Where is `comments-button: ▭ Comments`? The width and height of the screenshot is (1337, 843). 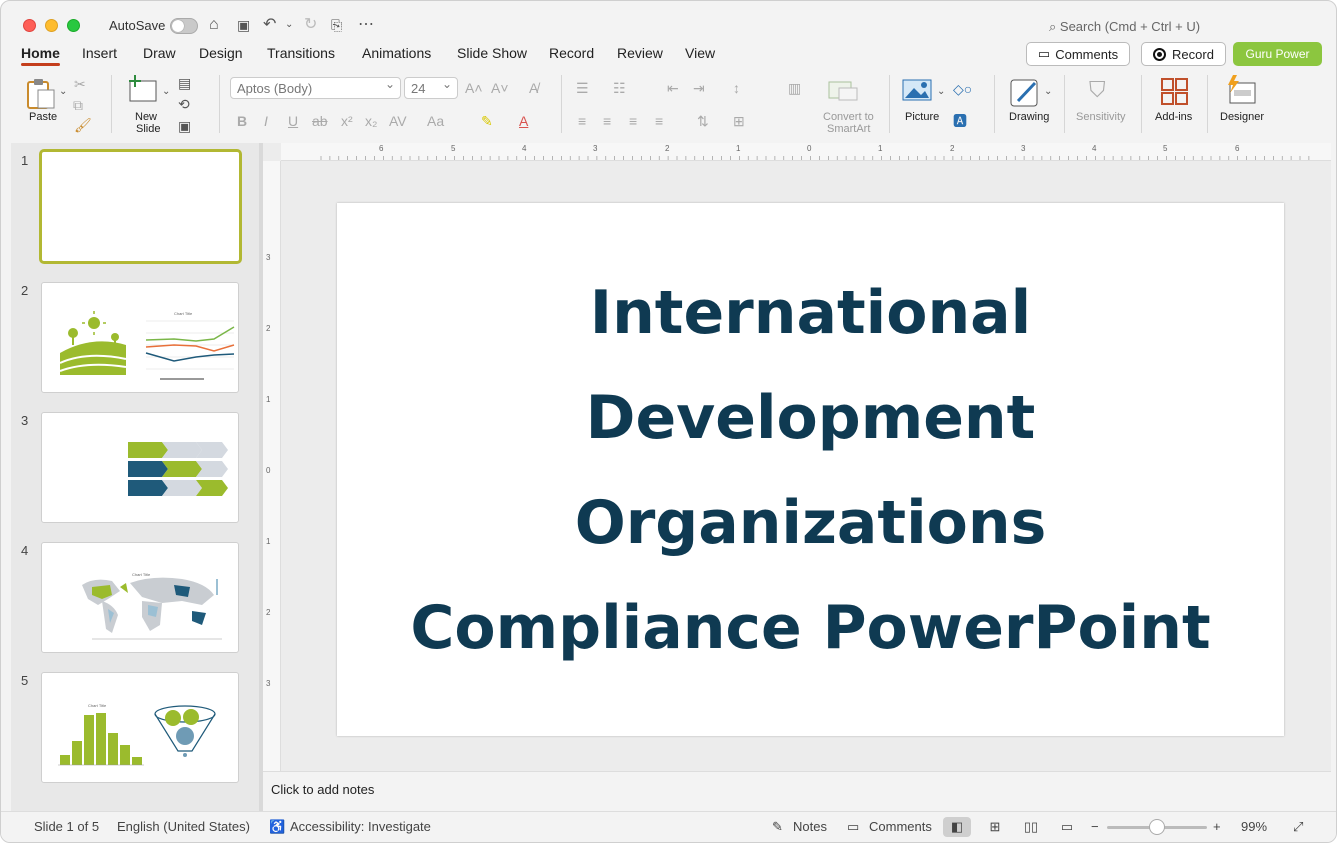
comments-button: ▭ Comments is located at coordinates (1078, 54).